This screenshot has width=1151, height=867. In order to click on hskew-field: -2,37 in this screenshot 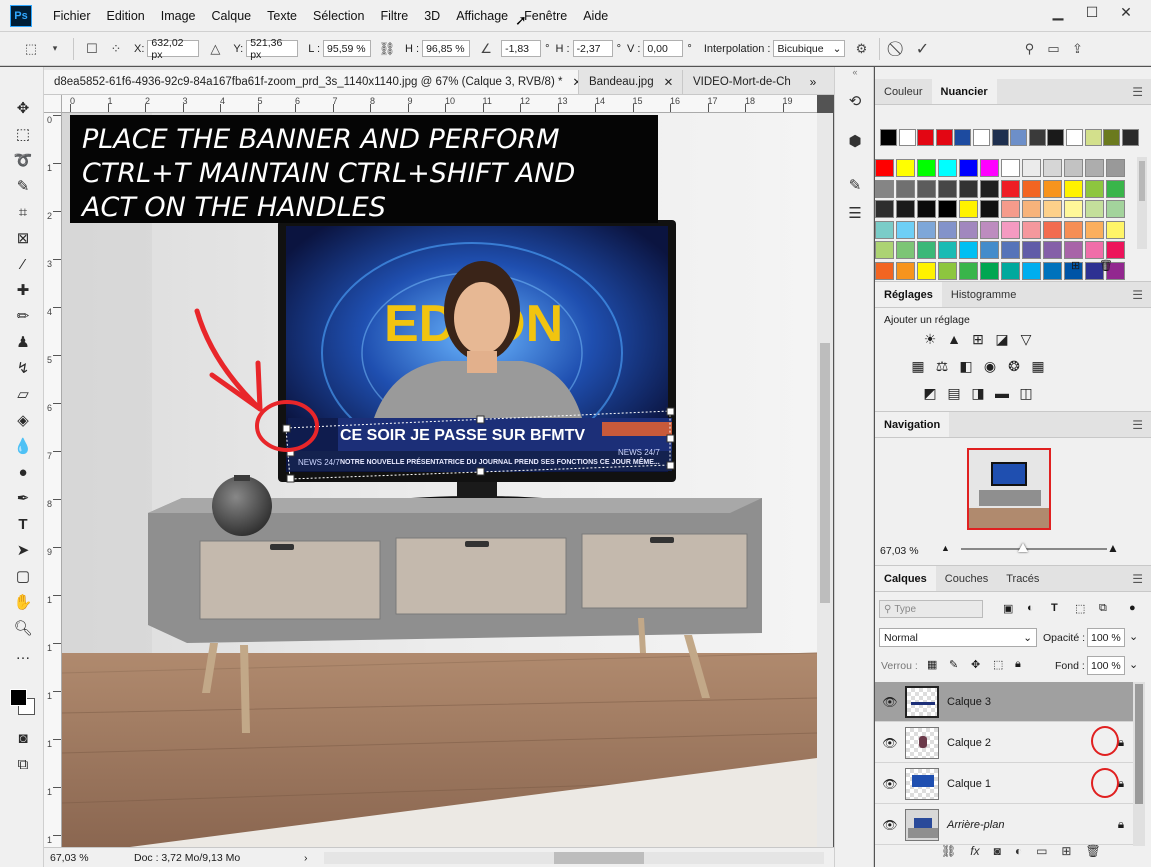, I will do `click(592, 48)`.